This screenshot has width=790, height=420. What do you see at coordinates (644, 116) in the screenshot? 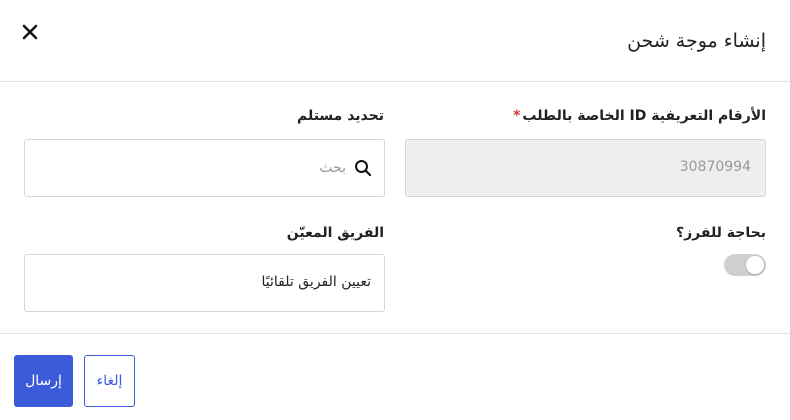
I see `order-ids-label-text: الأرقام التعريفية ID الخاصة بالطلب` at bounding box center [644, 116].